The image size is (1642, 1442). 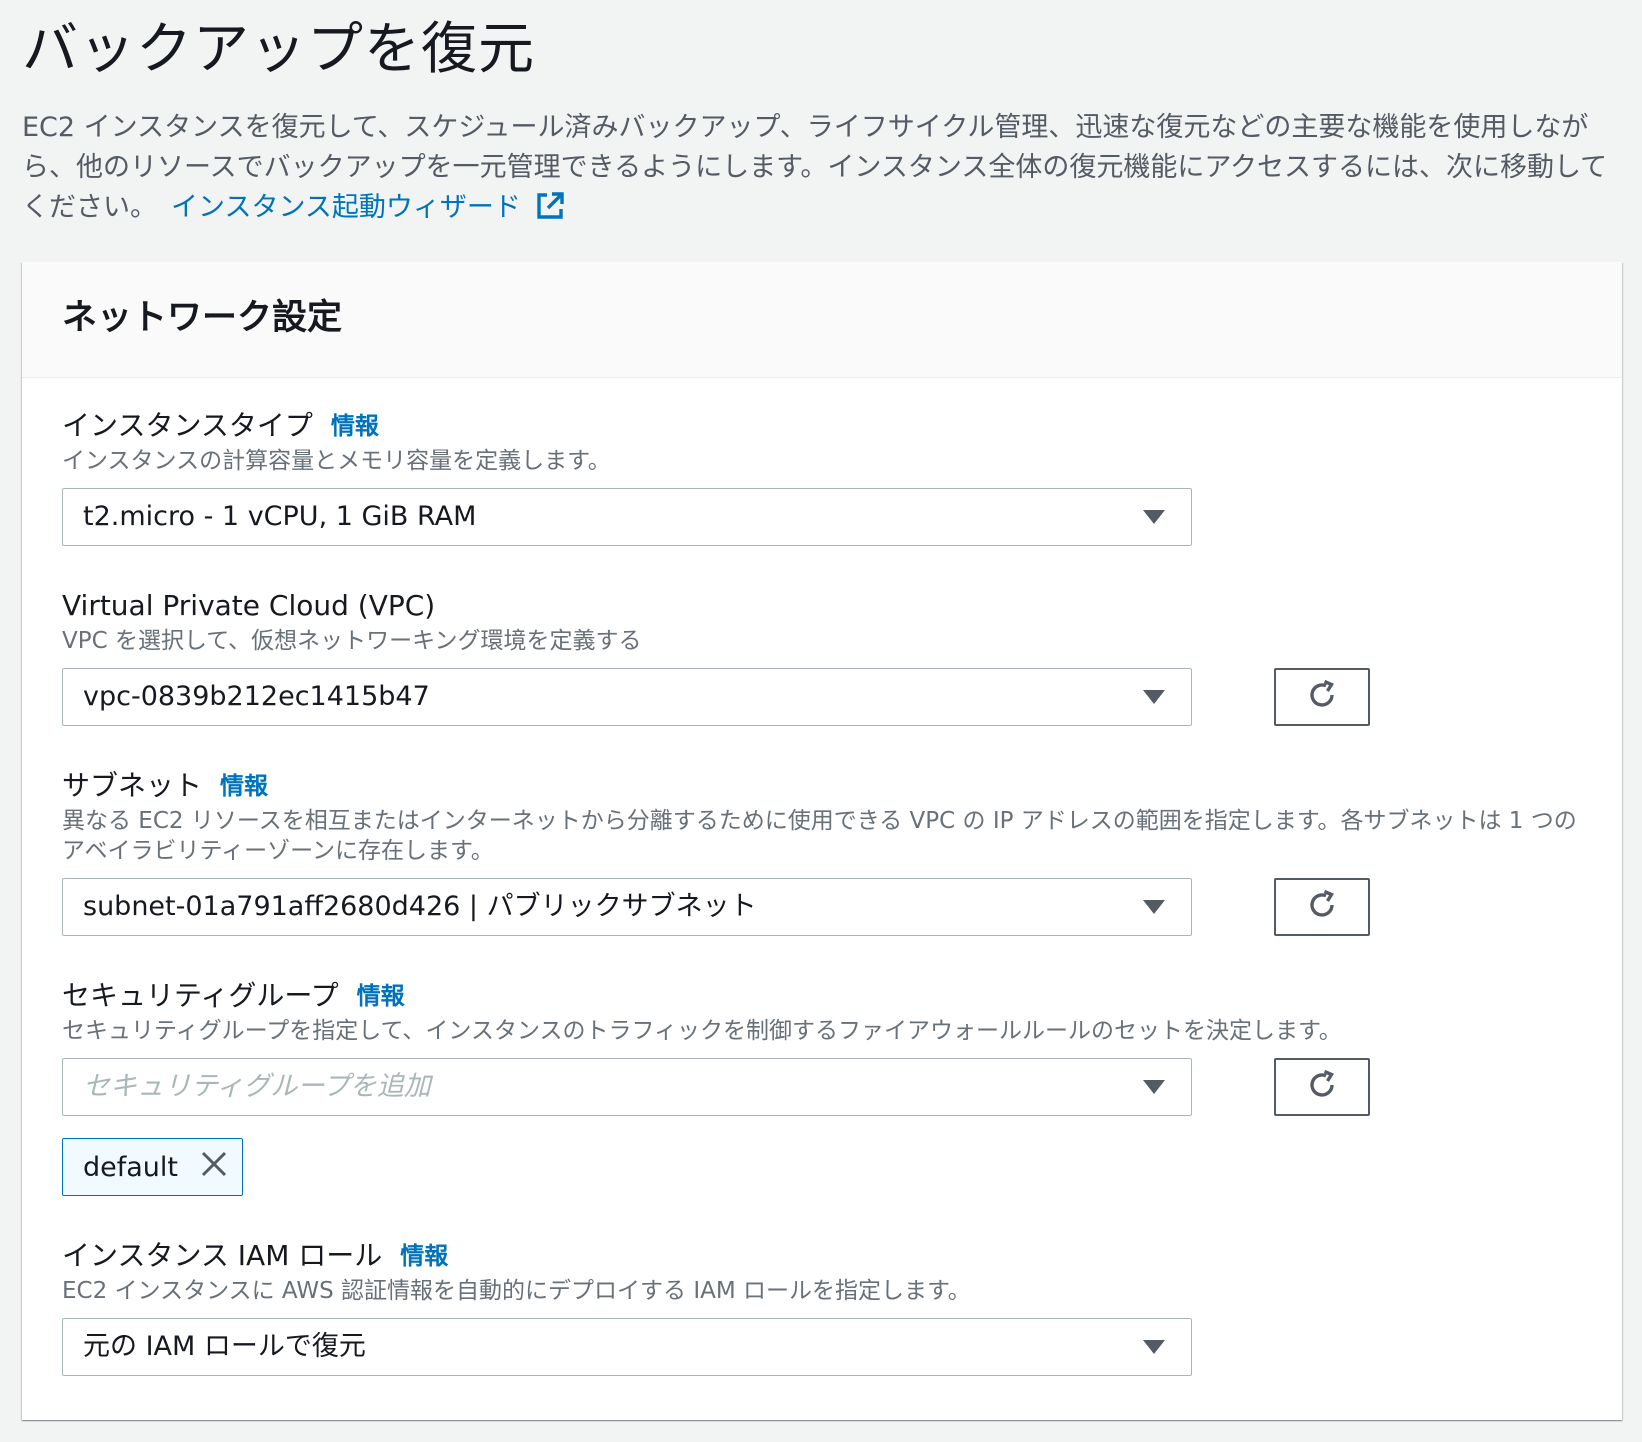 I want to click on page-title: バックアップを復元, so click(x=278, y=49).